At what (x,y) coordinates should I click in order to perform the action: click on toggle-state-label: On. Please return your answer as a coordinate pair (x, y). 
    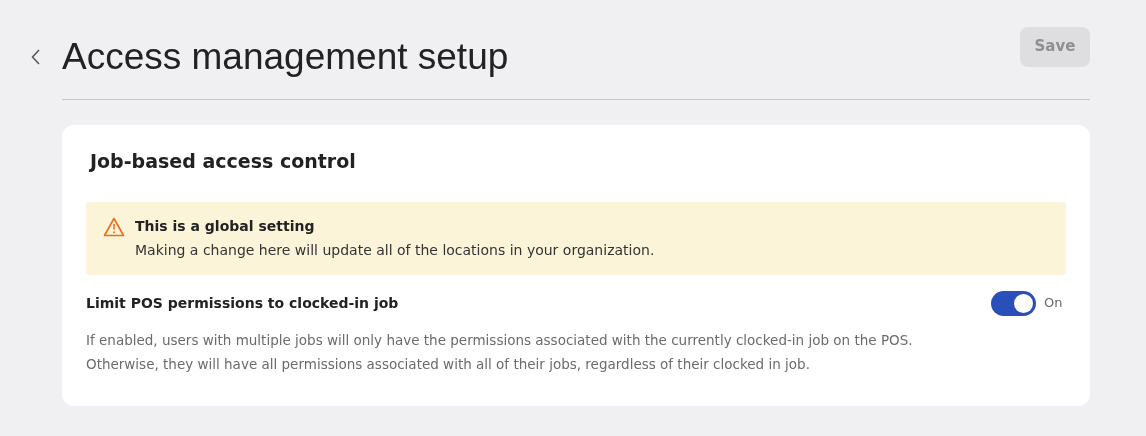
    Looking at the image, I should click on (1054, 303).